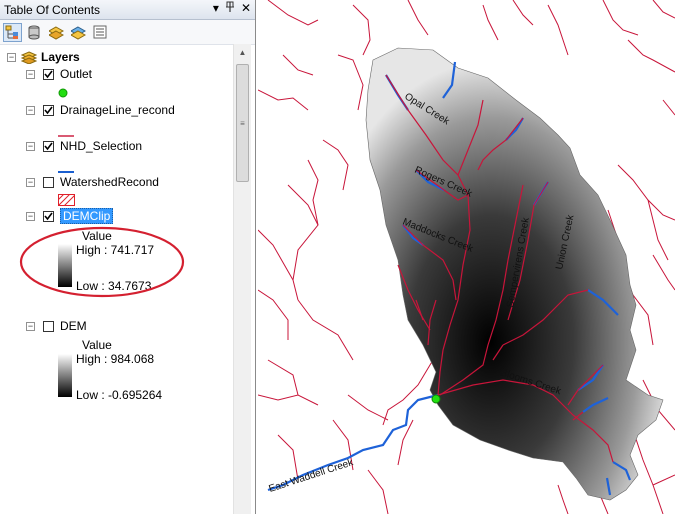  I want to click on red-circle-annotation, so click(102, 262).